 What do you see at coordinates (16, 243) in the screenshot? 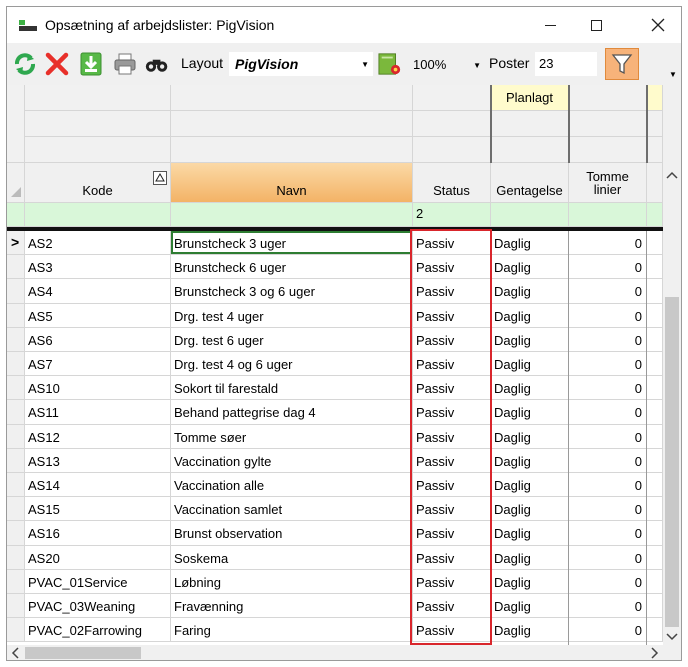
I see `row-selector: >` at bounding box center [16, 243].